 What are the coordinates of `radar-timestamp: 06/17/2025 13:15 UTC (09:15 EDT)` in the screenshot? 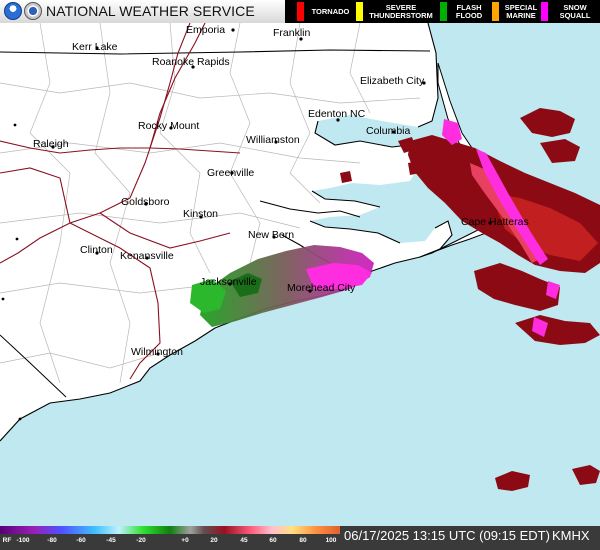 It's located at (447, 535).